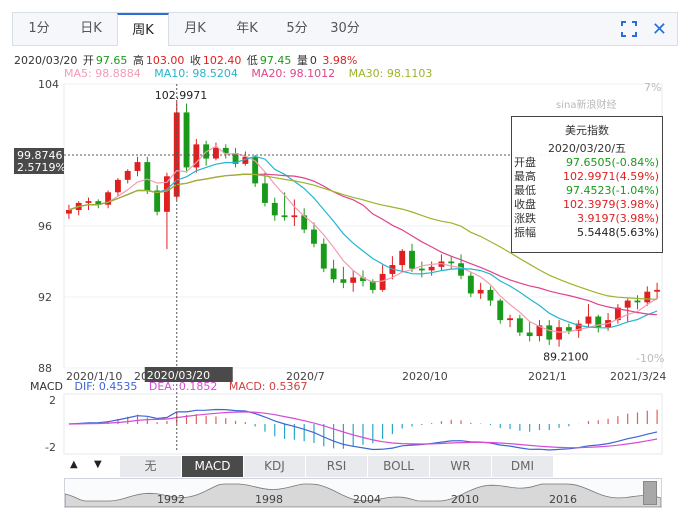  I want to click on high-annotation: 102.9971, so click(181, 95).